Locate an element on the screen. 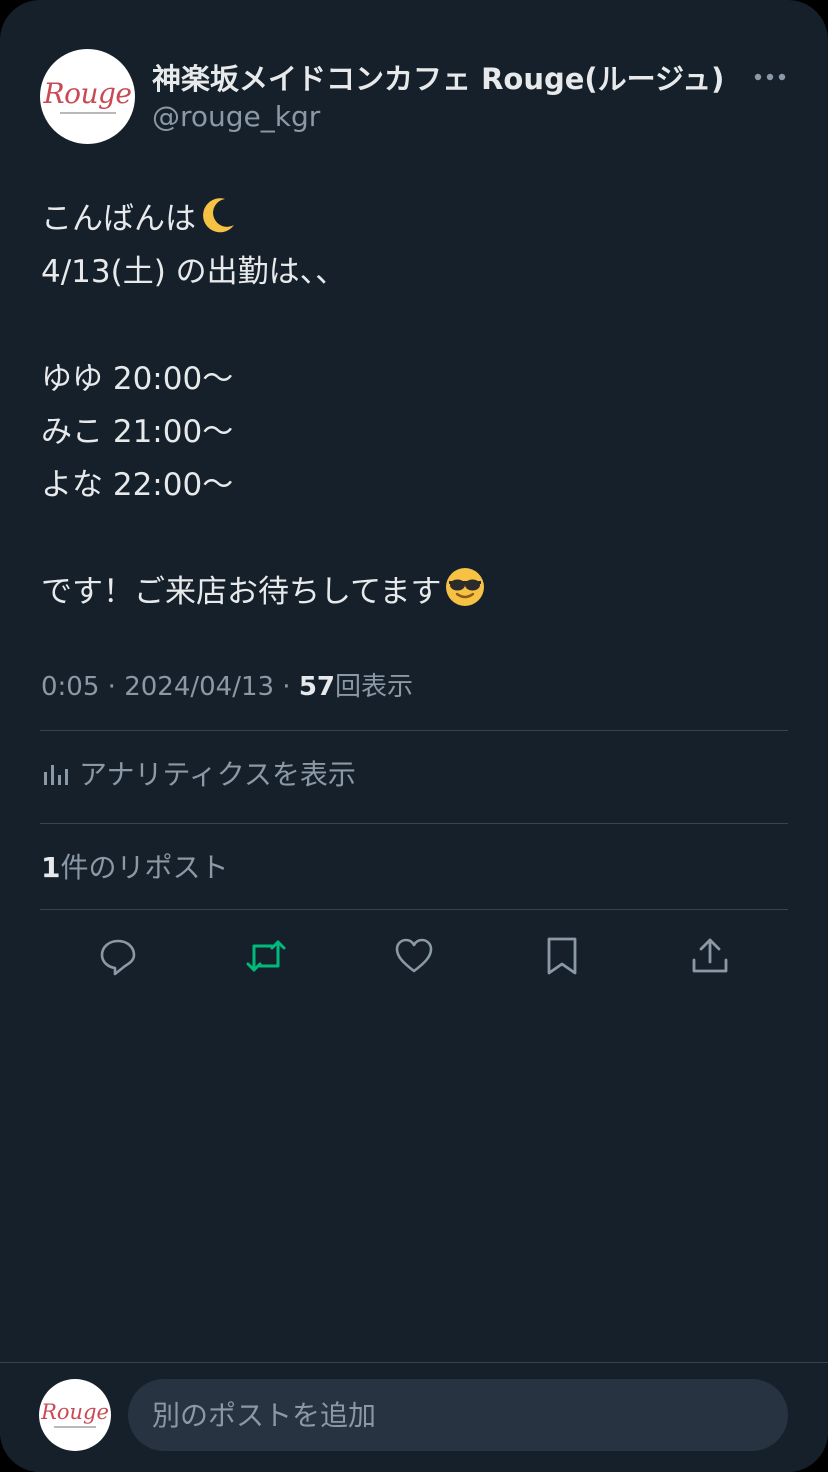 The width and height of the screenshot is (828, 1472). post-text-line-7: です！ご来店お待ちしてます is located at coordinates (241, 592).